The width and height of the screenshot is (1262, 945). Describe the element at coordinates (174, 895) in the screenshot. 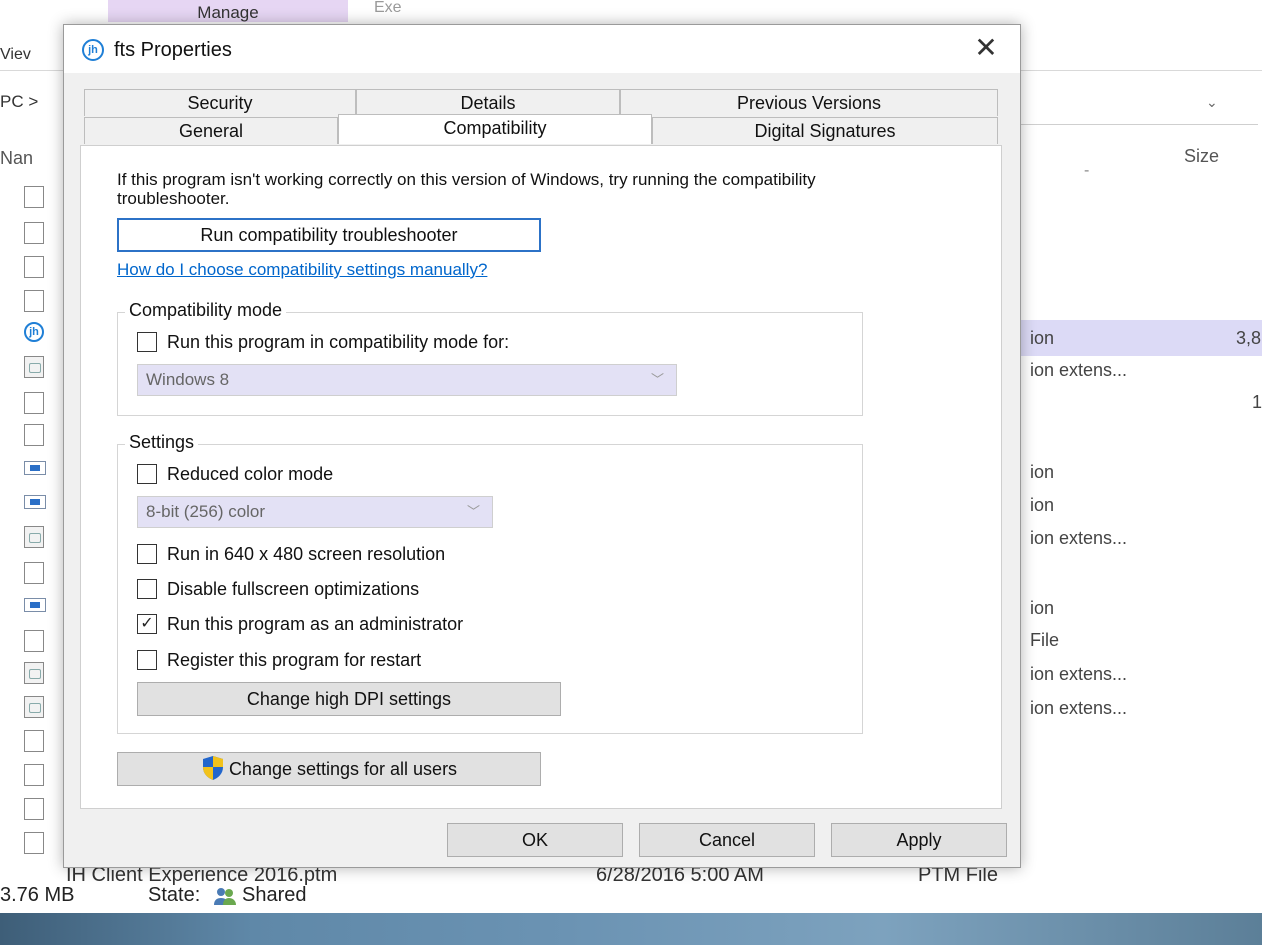

I see `status-state-label: State:` at that location.